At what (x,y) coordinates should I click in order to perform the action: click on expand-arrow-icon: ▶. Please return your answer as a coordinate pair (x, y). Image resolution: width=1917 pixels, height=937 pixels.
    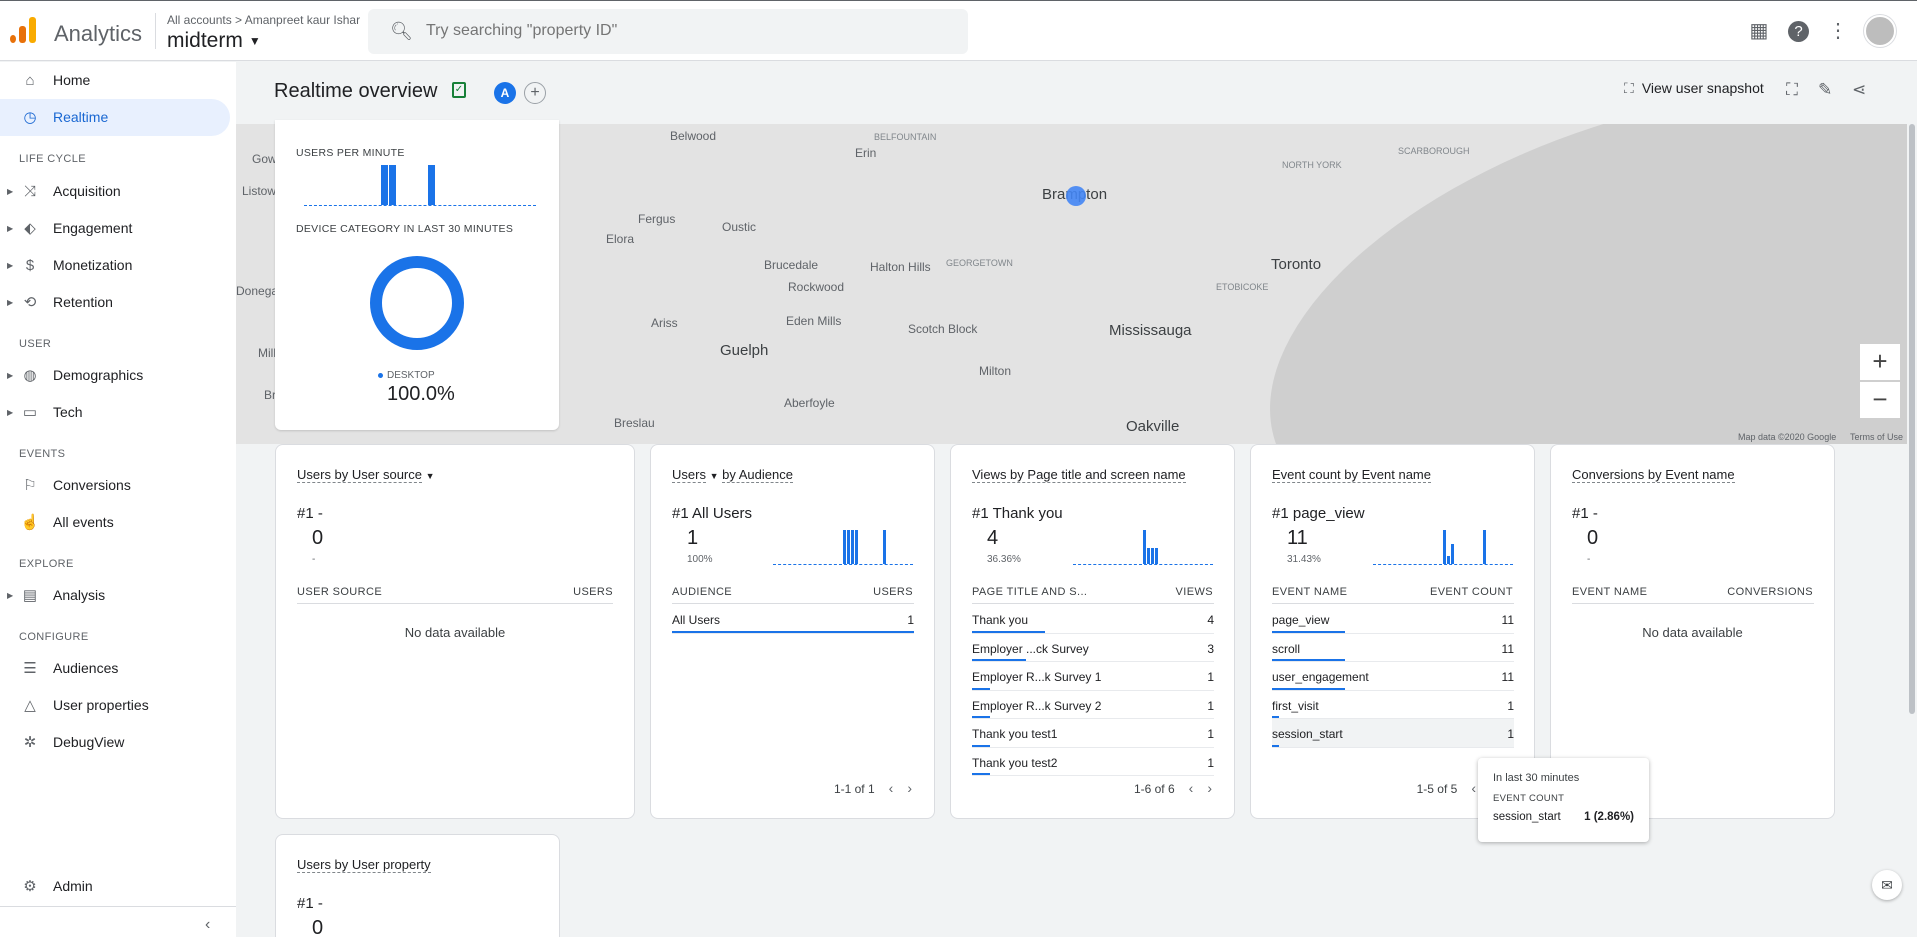
    Looking at the image, I should click on (10, 412).